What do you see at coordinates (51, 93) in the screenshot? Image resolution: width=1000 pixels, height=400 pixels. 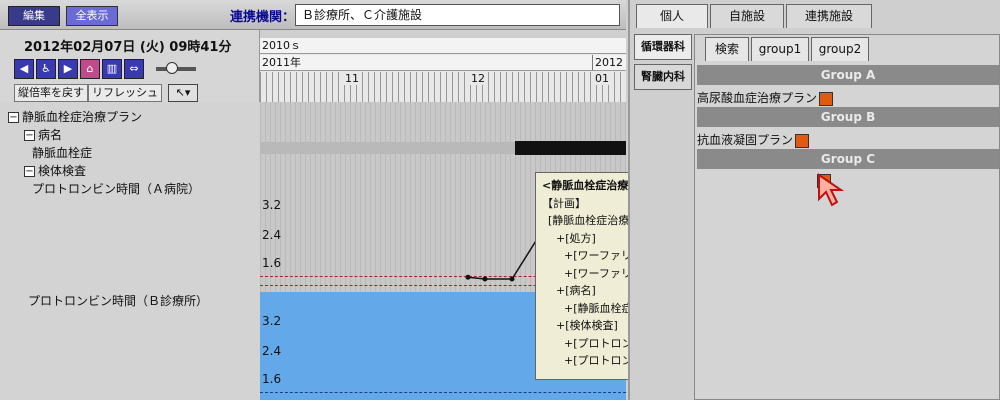 I see `reset-scale-button: 縦倍率を戻す` at bounding box center [51, 93].